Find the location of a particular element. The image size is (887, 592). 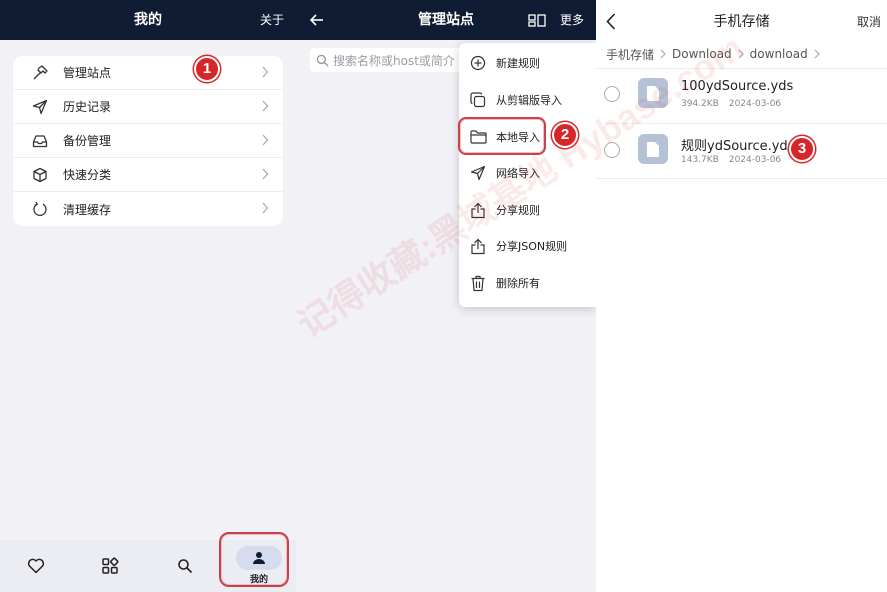

menu-item-import-clipboard: 从剪辑版导入 is located at coordinates (527, 100).